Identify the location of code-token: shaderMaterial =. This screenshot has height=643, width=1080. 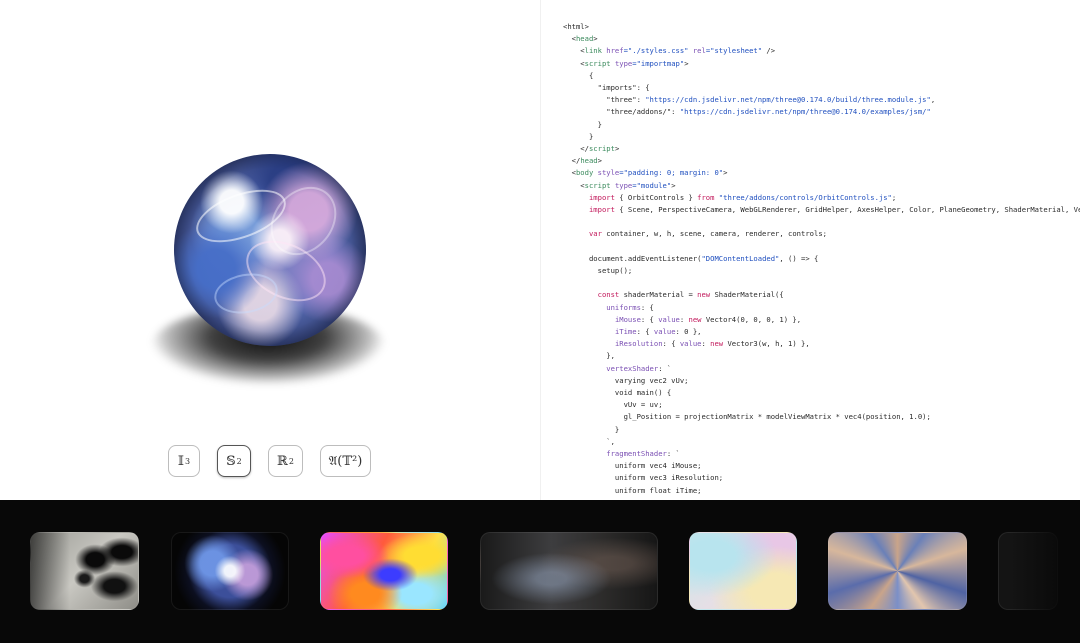
(658, 295).